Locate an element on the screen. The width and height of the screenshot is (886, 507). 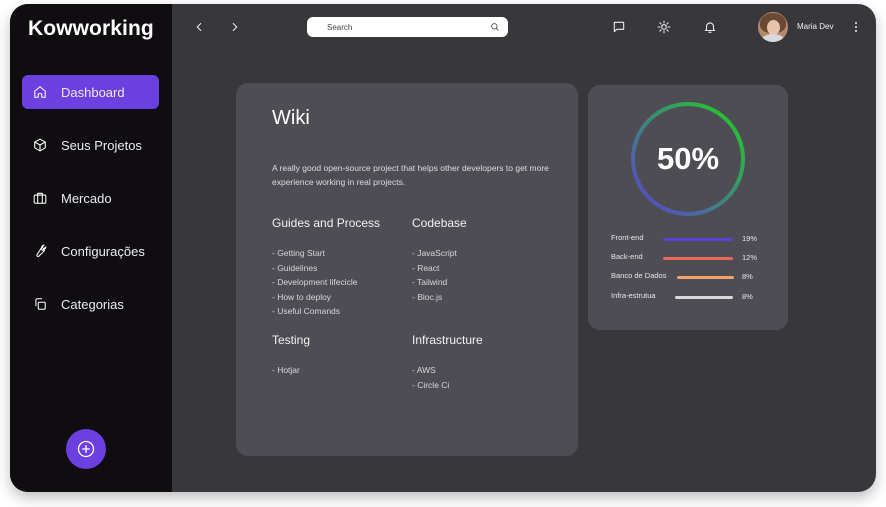
progress-value: 50% is located at coordinates (688, 158).